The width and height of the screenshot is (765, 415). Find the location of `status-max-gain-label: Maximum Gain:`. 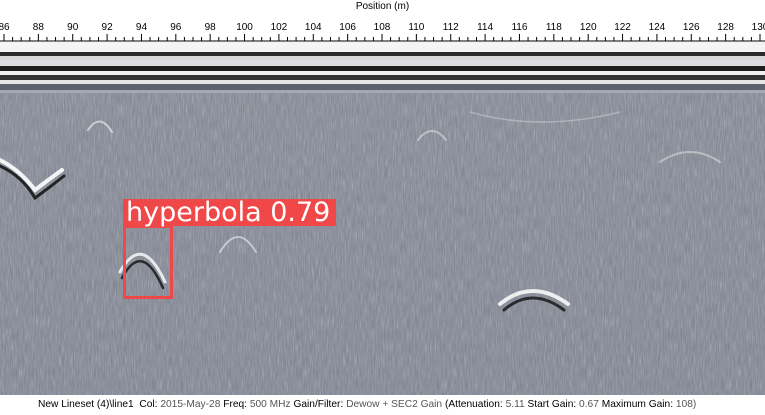

status-max-gain-label: Maximum Gain: is located at coordinates (637, 404).